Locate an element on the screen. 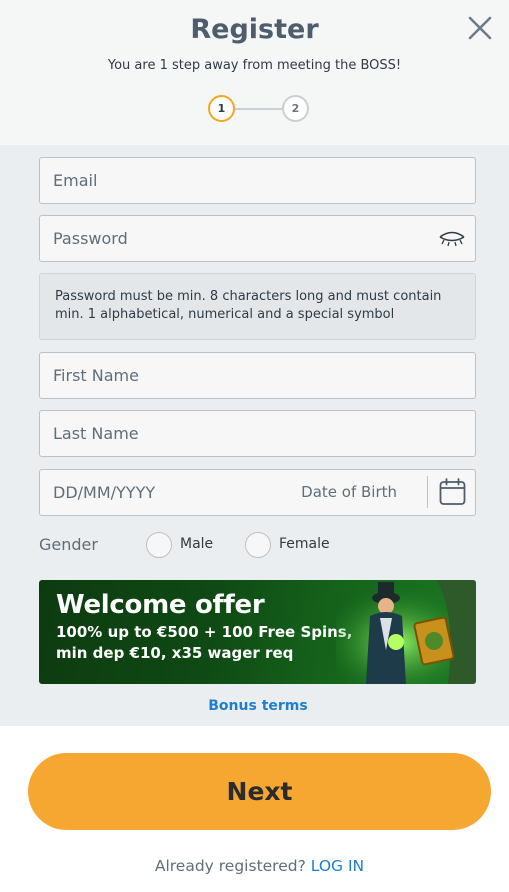  step-2: 2 is located at coordinates (295, 108).